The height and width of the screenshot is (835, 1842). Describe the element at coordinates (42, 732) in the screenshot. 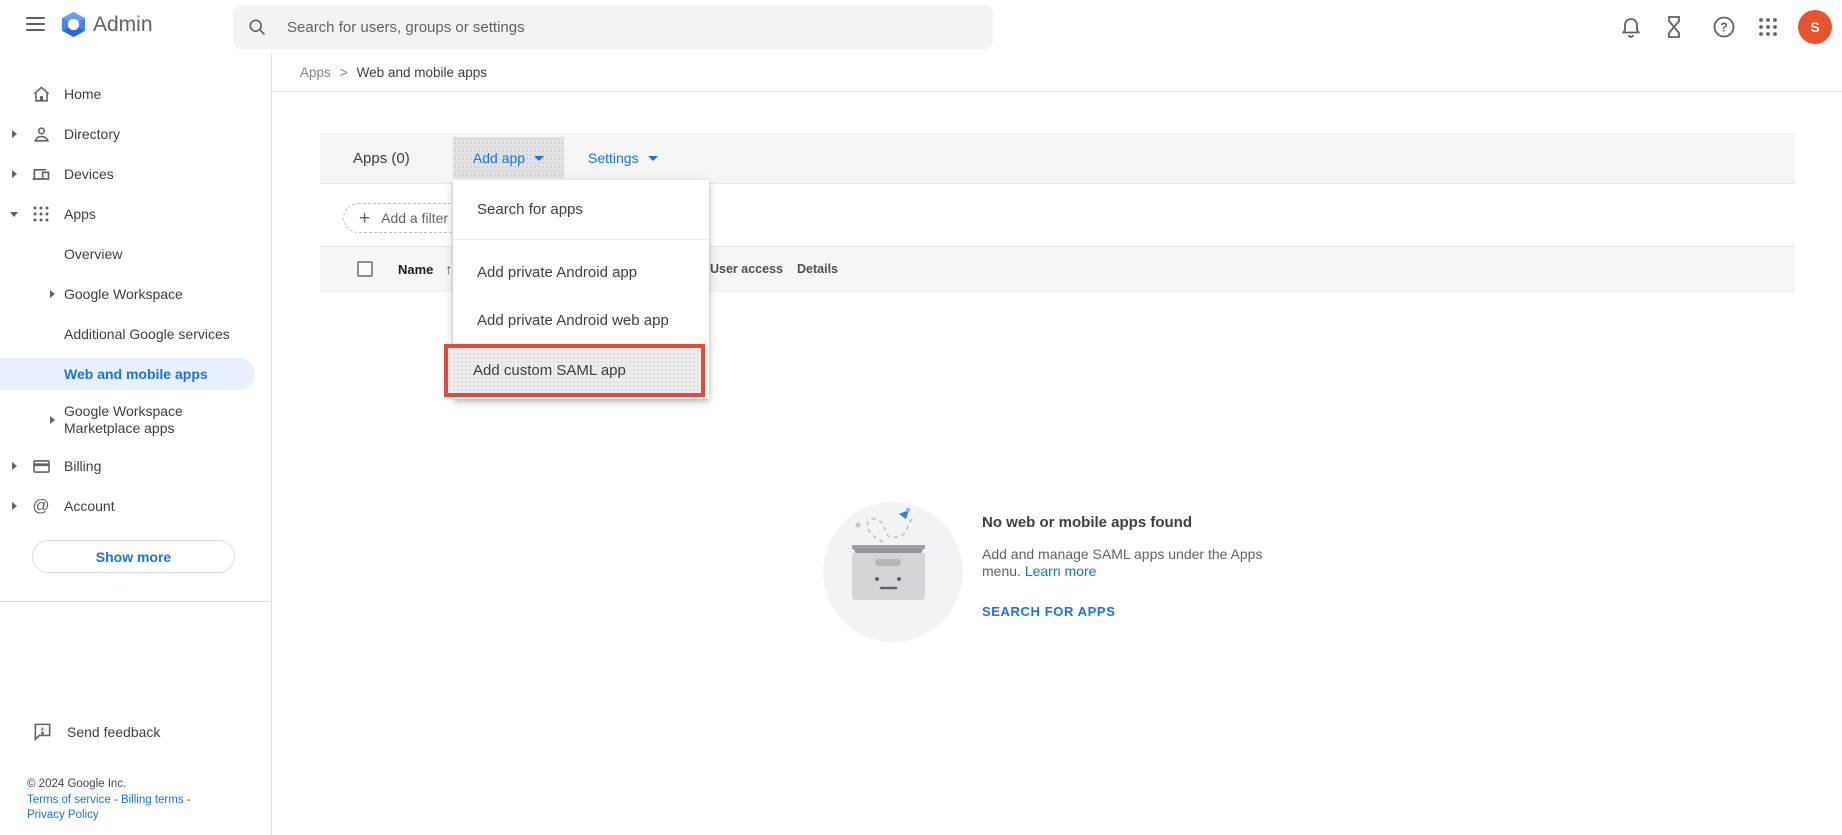

I see `feedback-icon` at that location.